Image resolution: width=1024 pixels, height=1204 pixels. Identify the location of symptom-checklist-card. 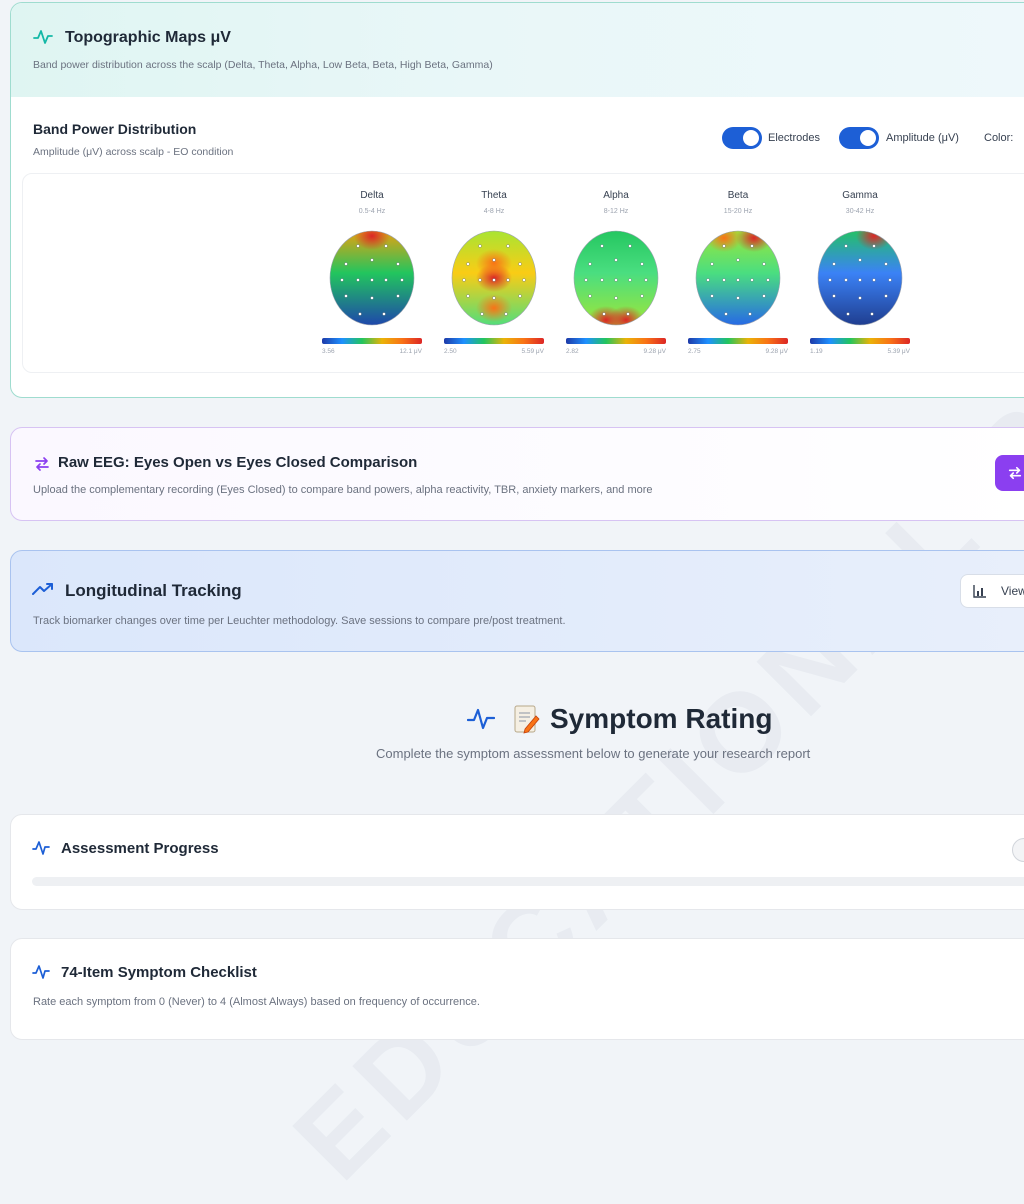
(517, 989).